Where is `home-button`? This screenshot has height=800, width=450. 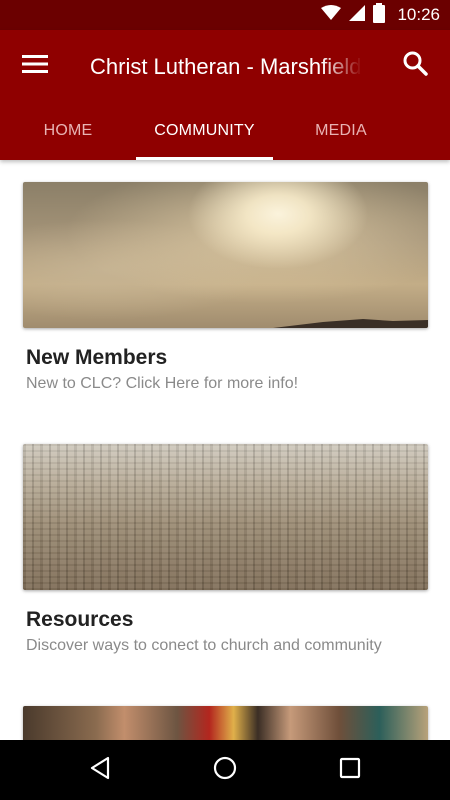
home-button is located at coordinates (225, 770).